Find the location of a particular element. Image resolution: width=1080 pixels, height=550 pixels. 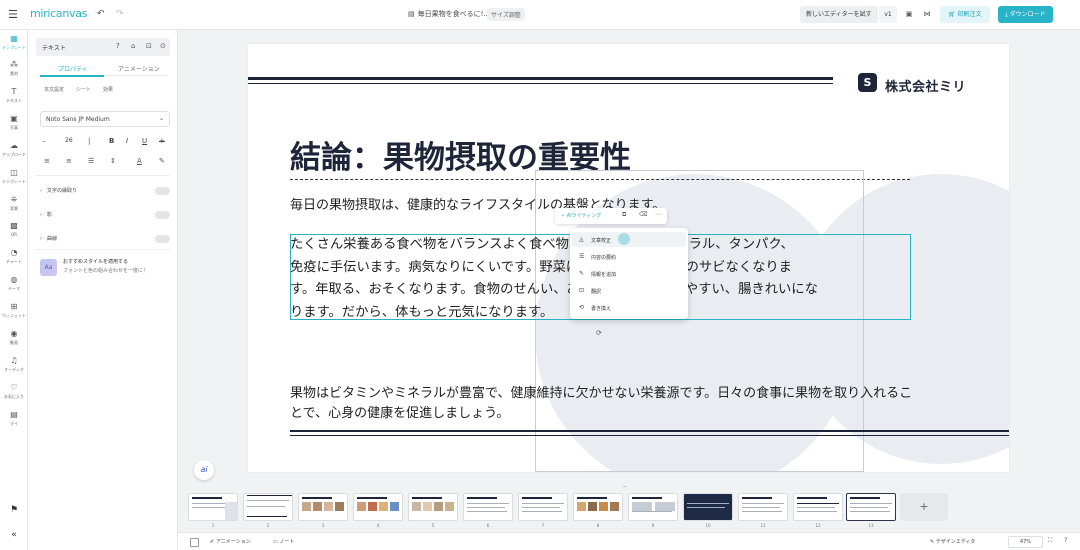

fullscreen-icon: ⛶ is located at coordinates (1050, 541).